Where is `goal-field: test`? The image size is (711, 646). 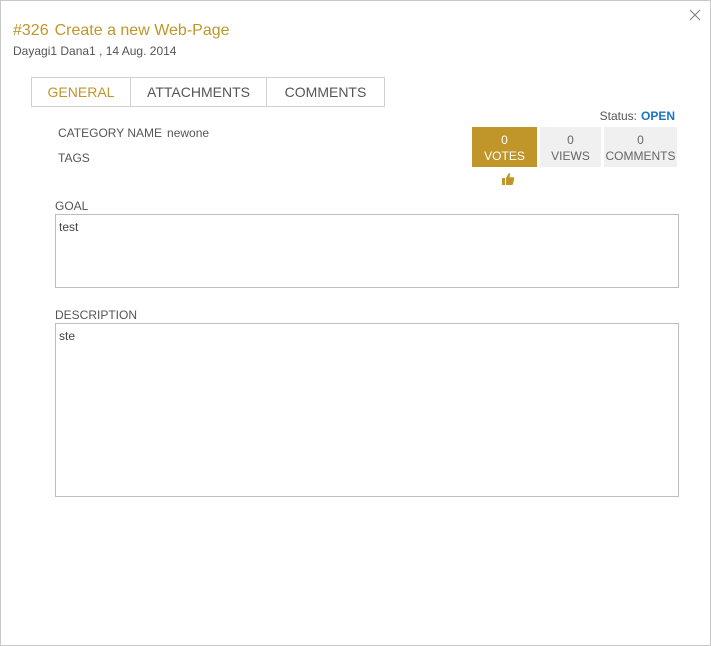 goal-field: test is located at coordinates (367, 251).